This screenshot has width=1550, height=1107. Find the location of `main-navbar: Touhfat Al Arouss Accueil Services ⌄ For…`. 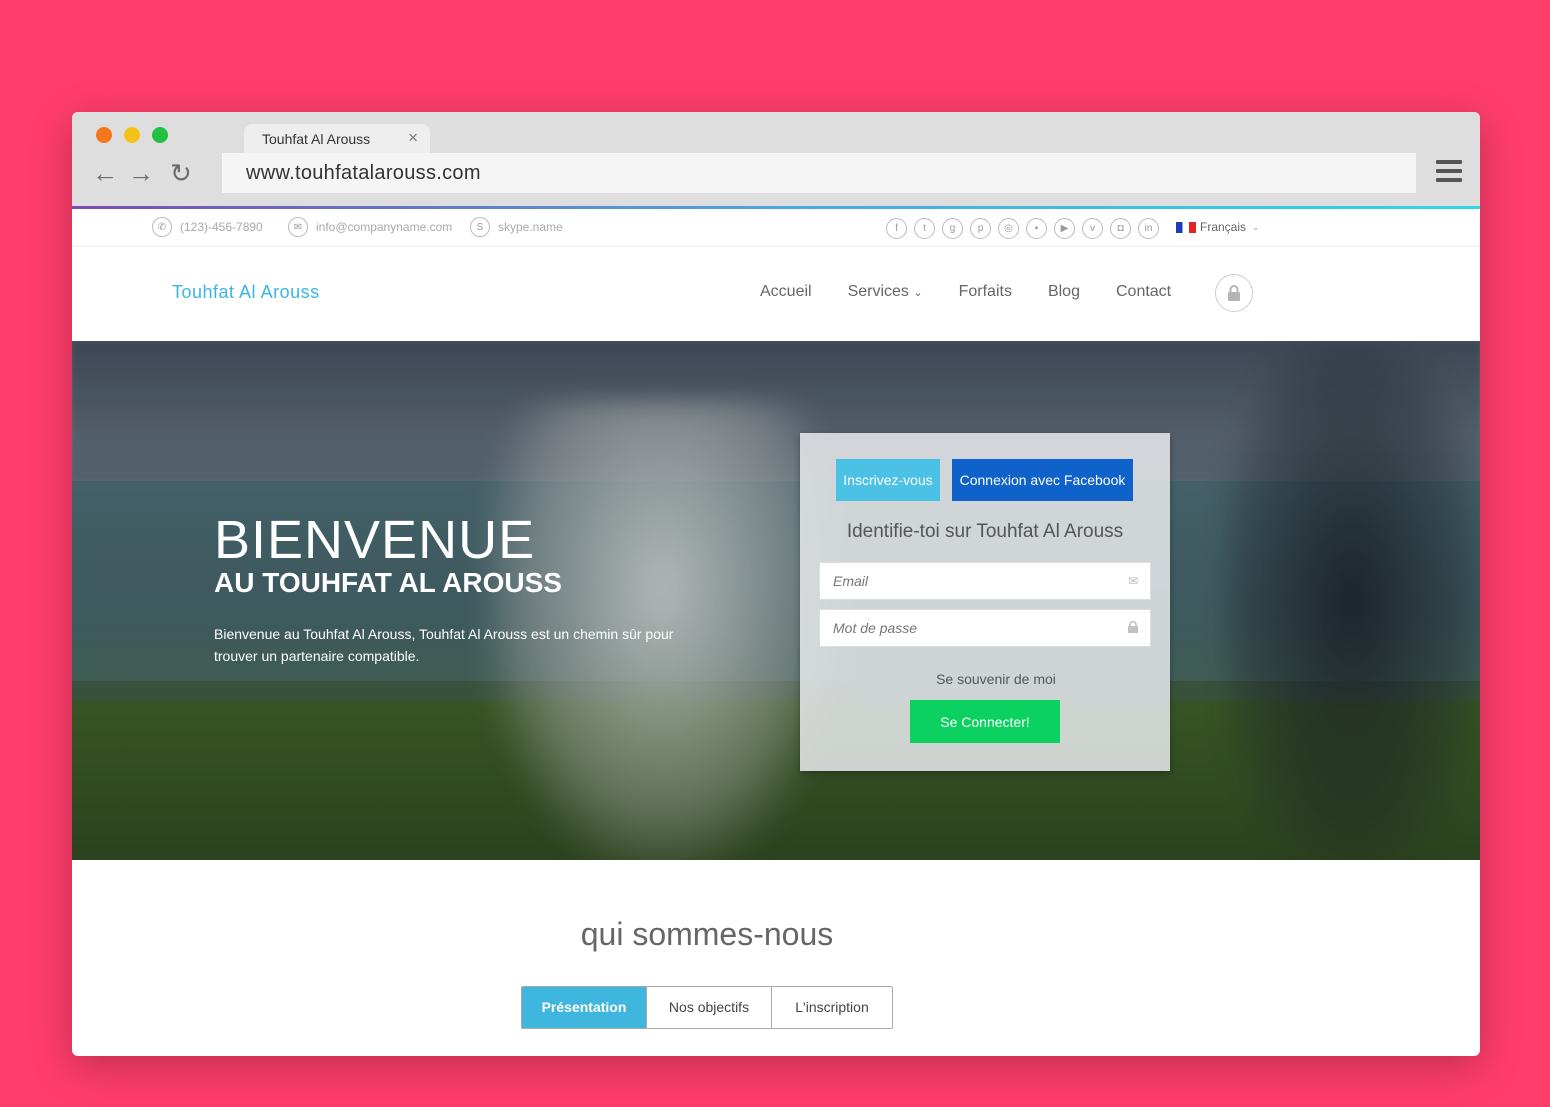

main-navbar: Touhfat Al Arouss Accueil Services ⌄ For… is located at coordinates (776, 294).